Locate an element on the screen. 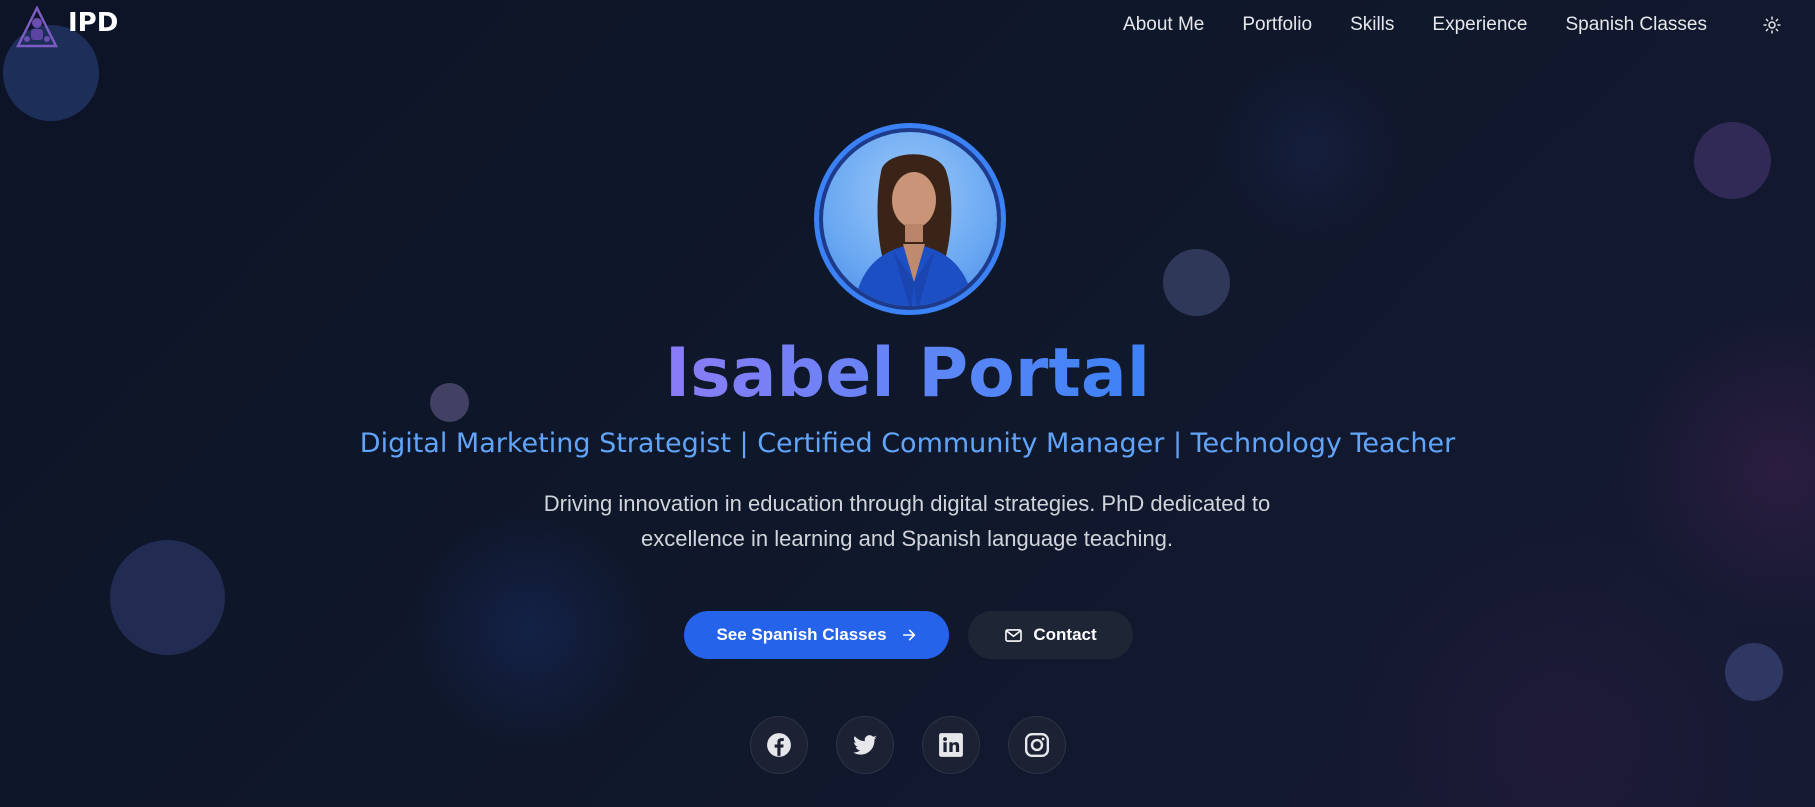 The image size is (1815, 807). twitter-icon is located at coordinates (865, 745).